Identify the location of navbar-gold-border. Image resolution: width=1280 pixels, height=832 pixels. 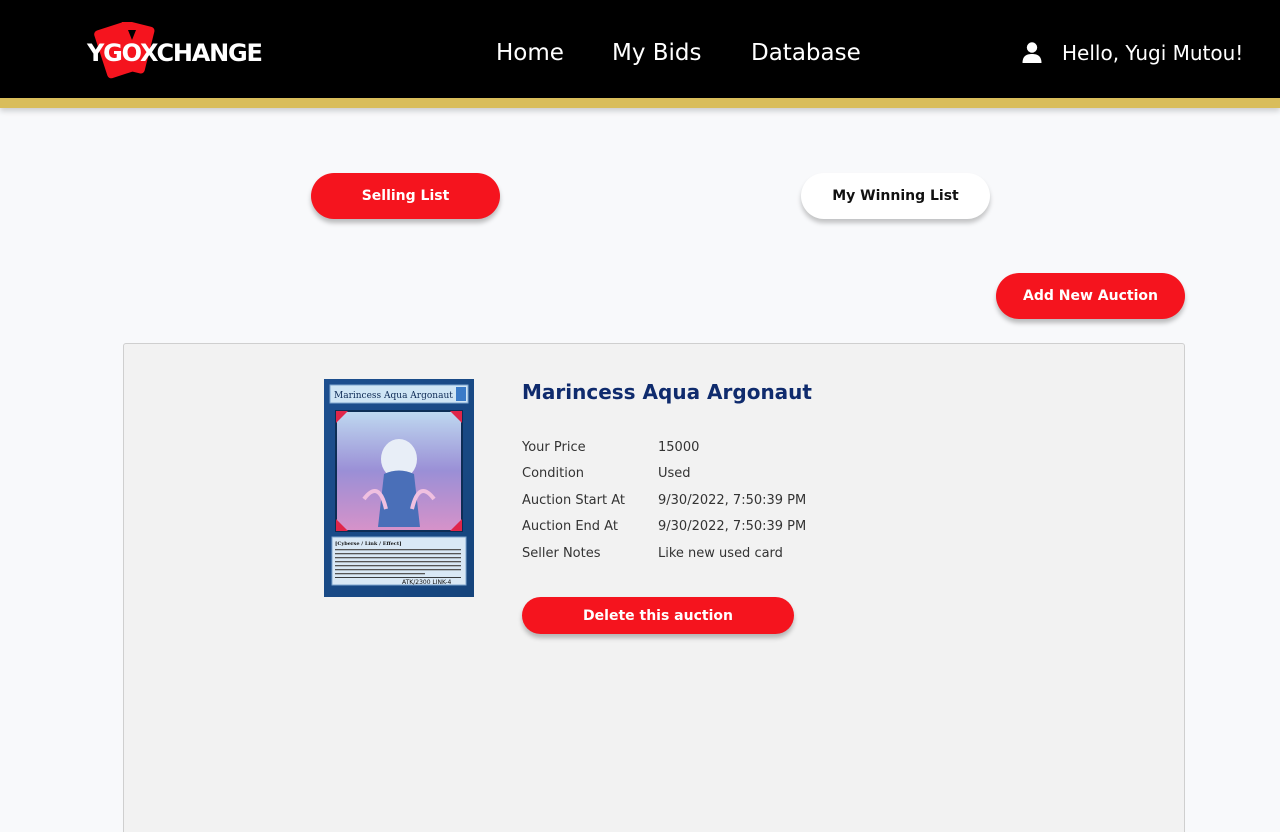
(640, 103).